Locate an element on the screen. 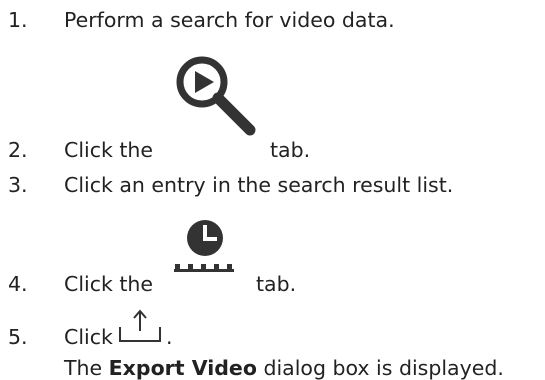  step-number: 2. is located at coordinates (18, 150).